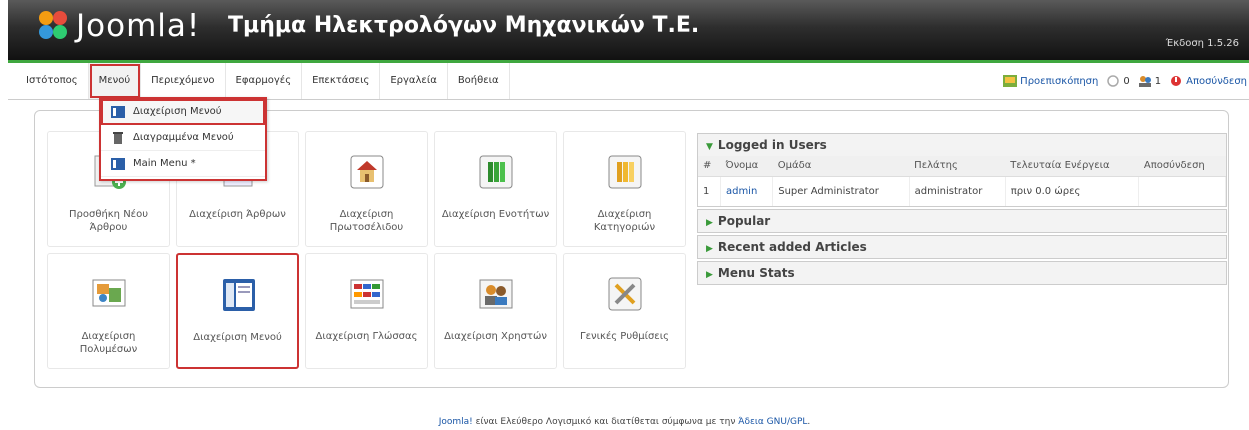 The image size is (1249, 430). I want to click on dropdown-item-menu-manager: Διαχείριση Μενού, so click(183, 112).